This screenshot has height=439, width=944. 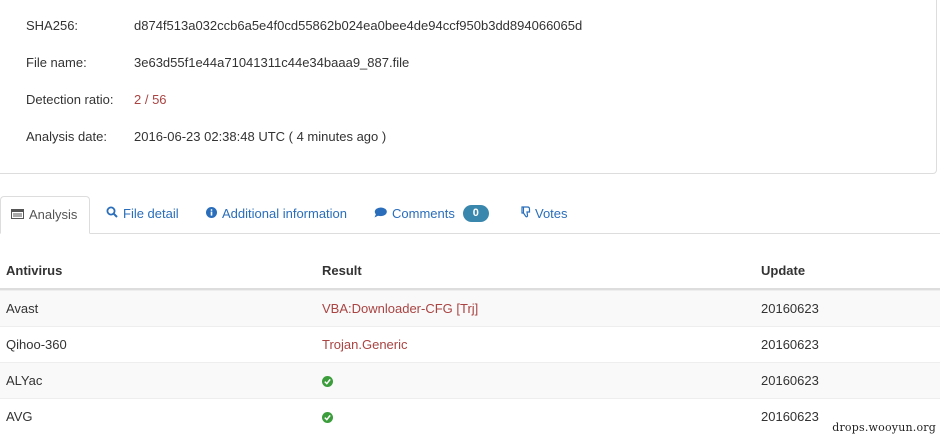 What do you see at coordinates (56, 62) in the screenshot?
I see `file-name-label: File name:` at bounding box center [56, 62].